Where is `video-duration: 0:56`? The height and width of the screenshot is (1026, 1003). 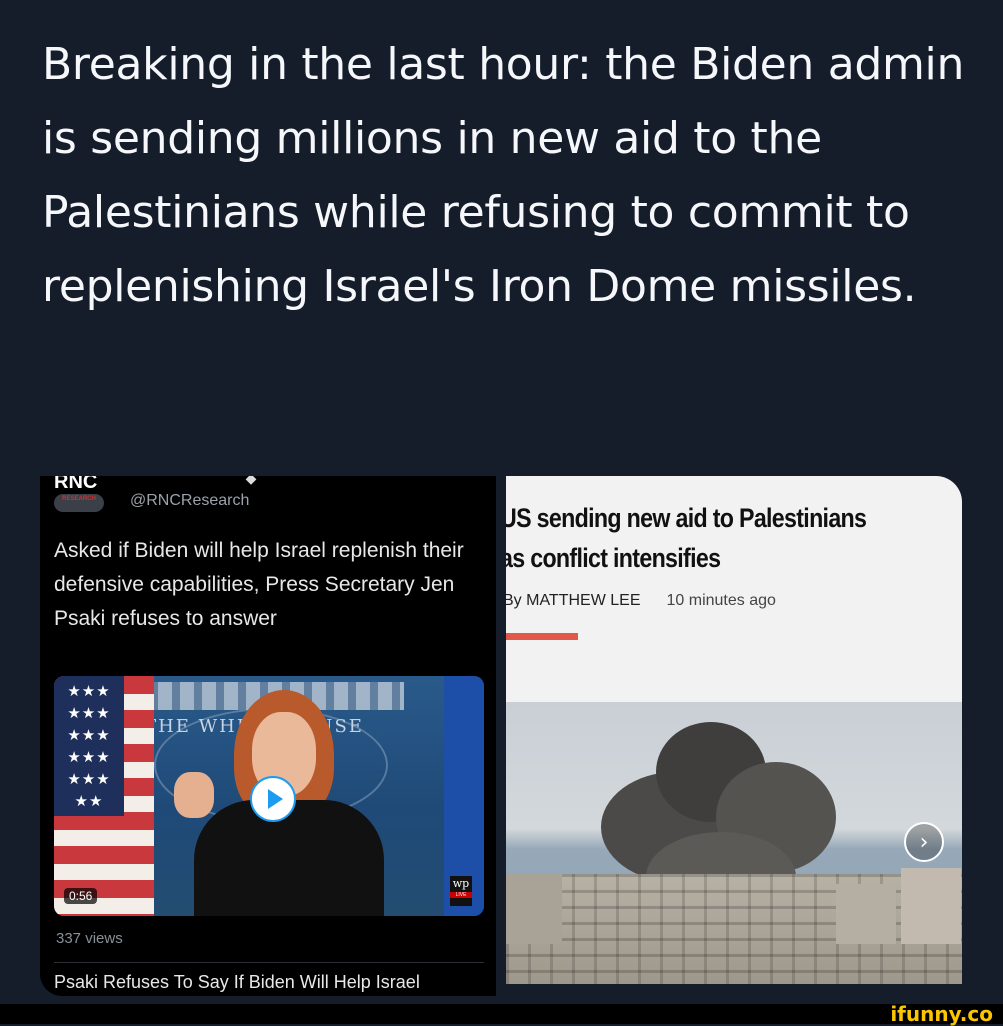
video-duration: 0:56 is located at coordinates (81, 896).